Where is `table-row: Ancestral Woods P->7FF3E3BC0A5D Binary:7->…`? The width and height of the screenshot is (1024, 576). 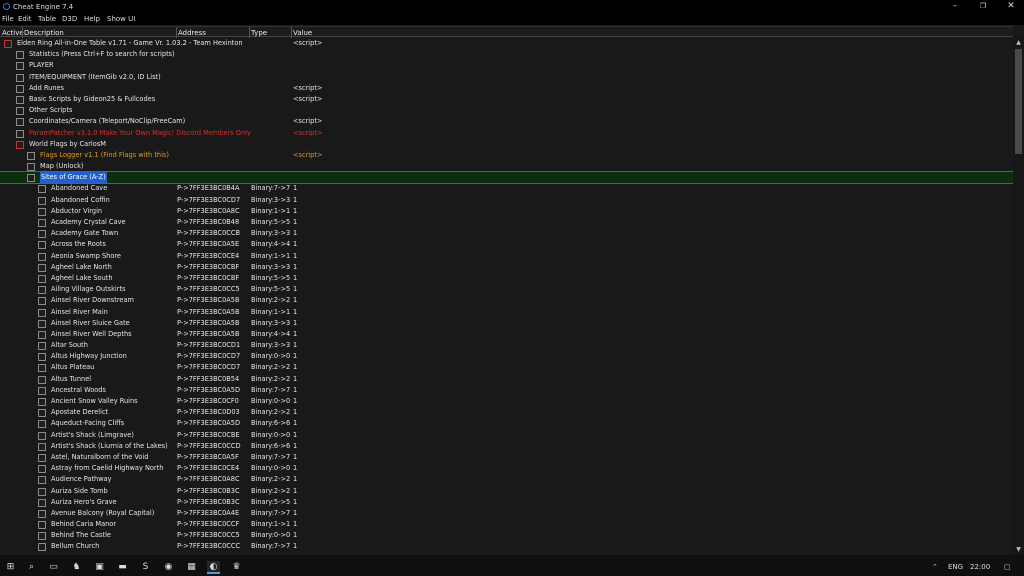 table-row: Ancestral Woods P->7FF3E3BC0A5D Binary:7->… is located at coordinates (506, 390).